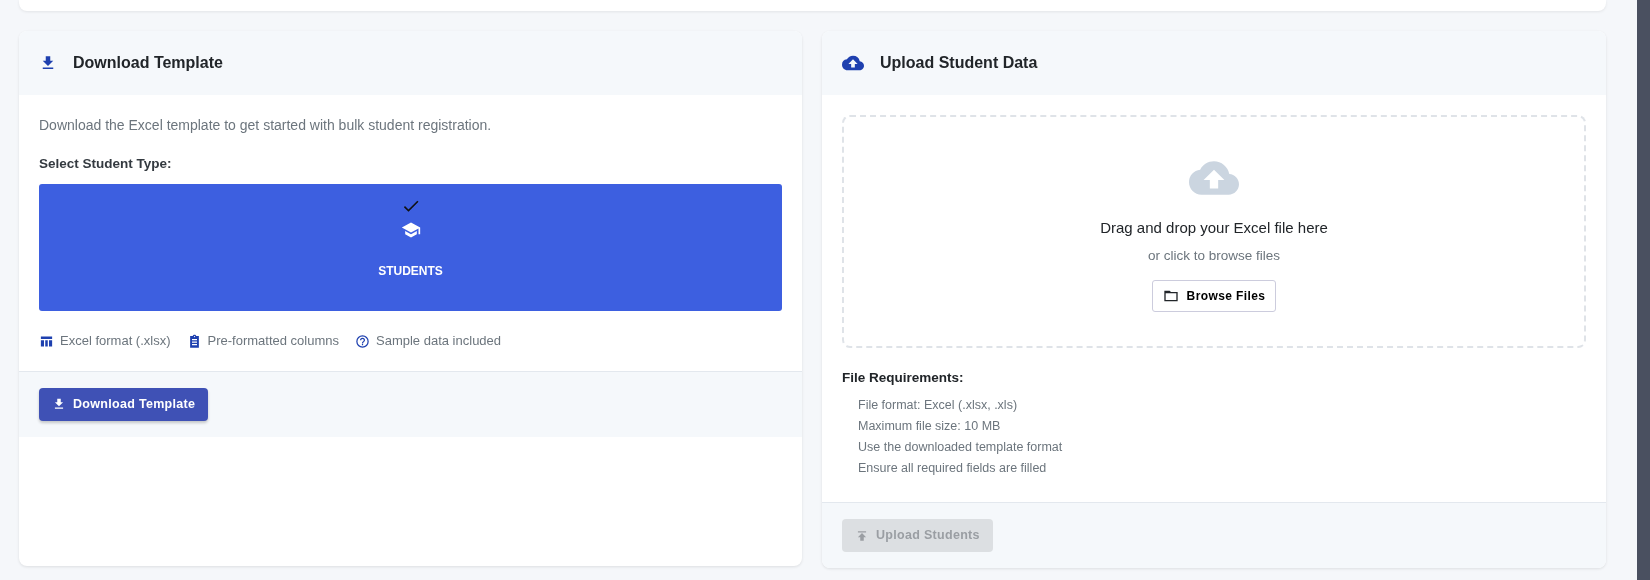 The width and height of the screenshot is (1650, 580). I want to click on upload-icon, so click(862, 535).